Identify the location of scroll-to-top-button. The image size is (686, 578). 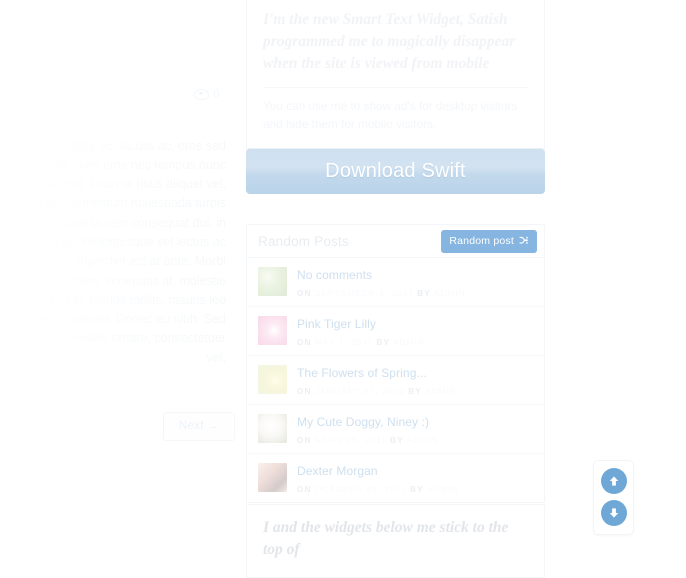
(613, 481).